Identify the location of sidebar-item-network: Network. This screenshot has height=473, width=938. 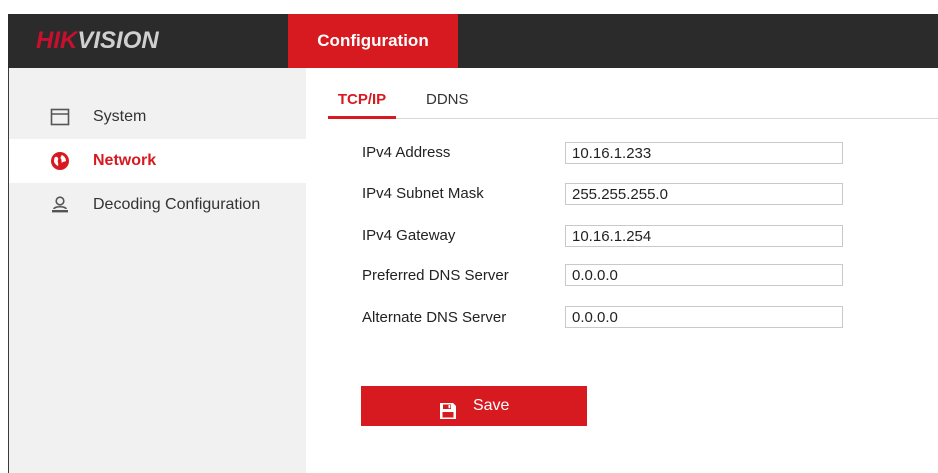
(157, 161).